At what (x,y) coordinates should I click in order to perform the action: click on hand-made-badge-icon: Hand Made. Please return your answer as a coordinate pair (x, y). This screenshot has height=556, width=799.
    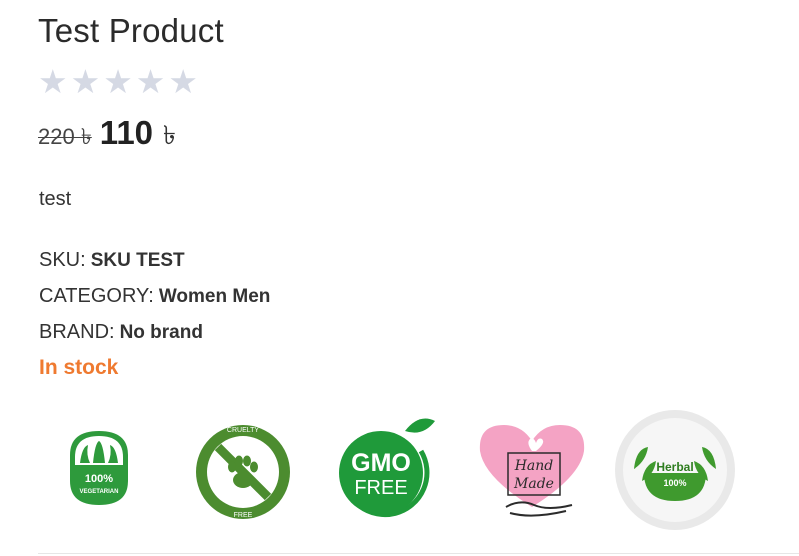
    Looking at the image, I should click on (532, 471).